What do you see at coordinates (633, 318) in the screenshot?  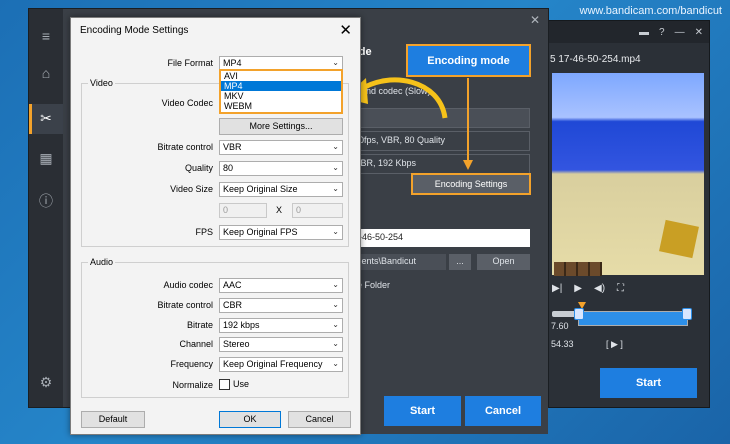 I see `timeline-selection` at bounding box center [633, 318].